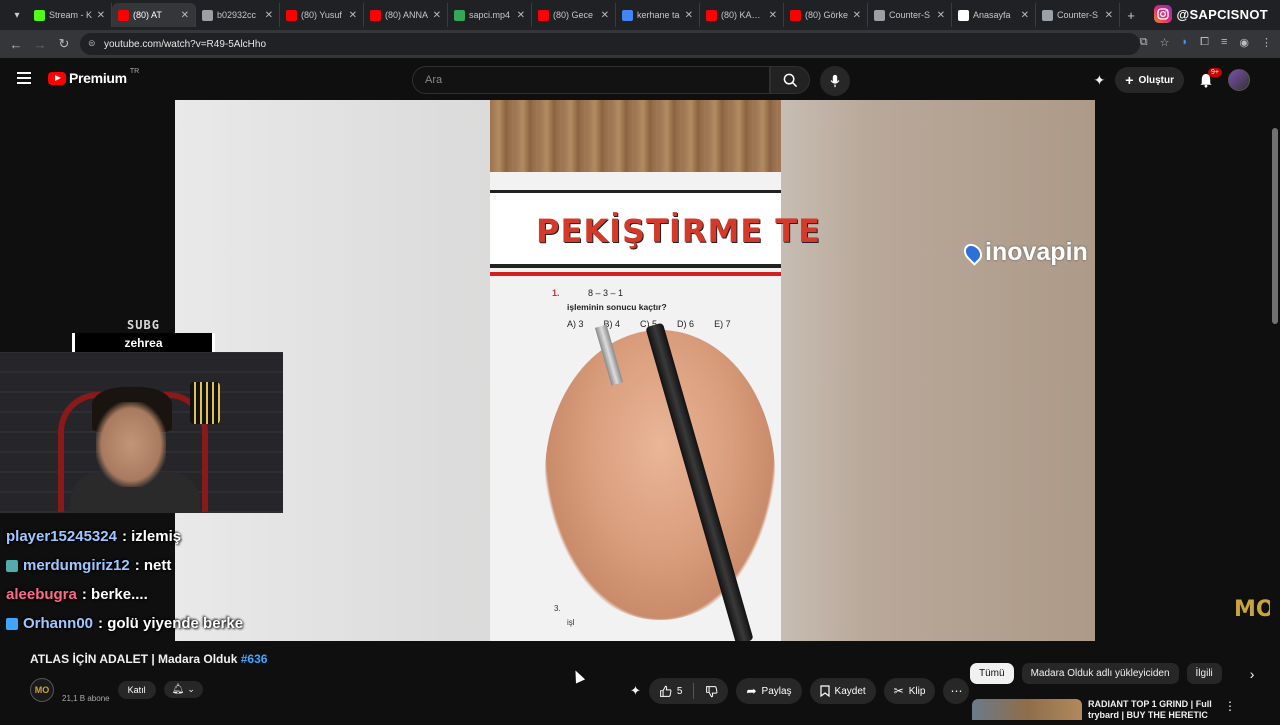 This screenshot has width=1280, height=725. I want to click on tab-title: (80) KARG, so click(743, 15).